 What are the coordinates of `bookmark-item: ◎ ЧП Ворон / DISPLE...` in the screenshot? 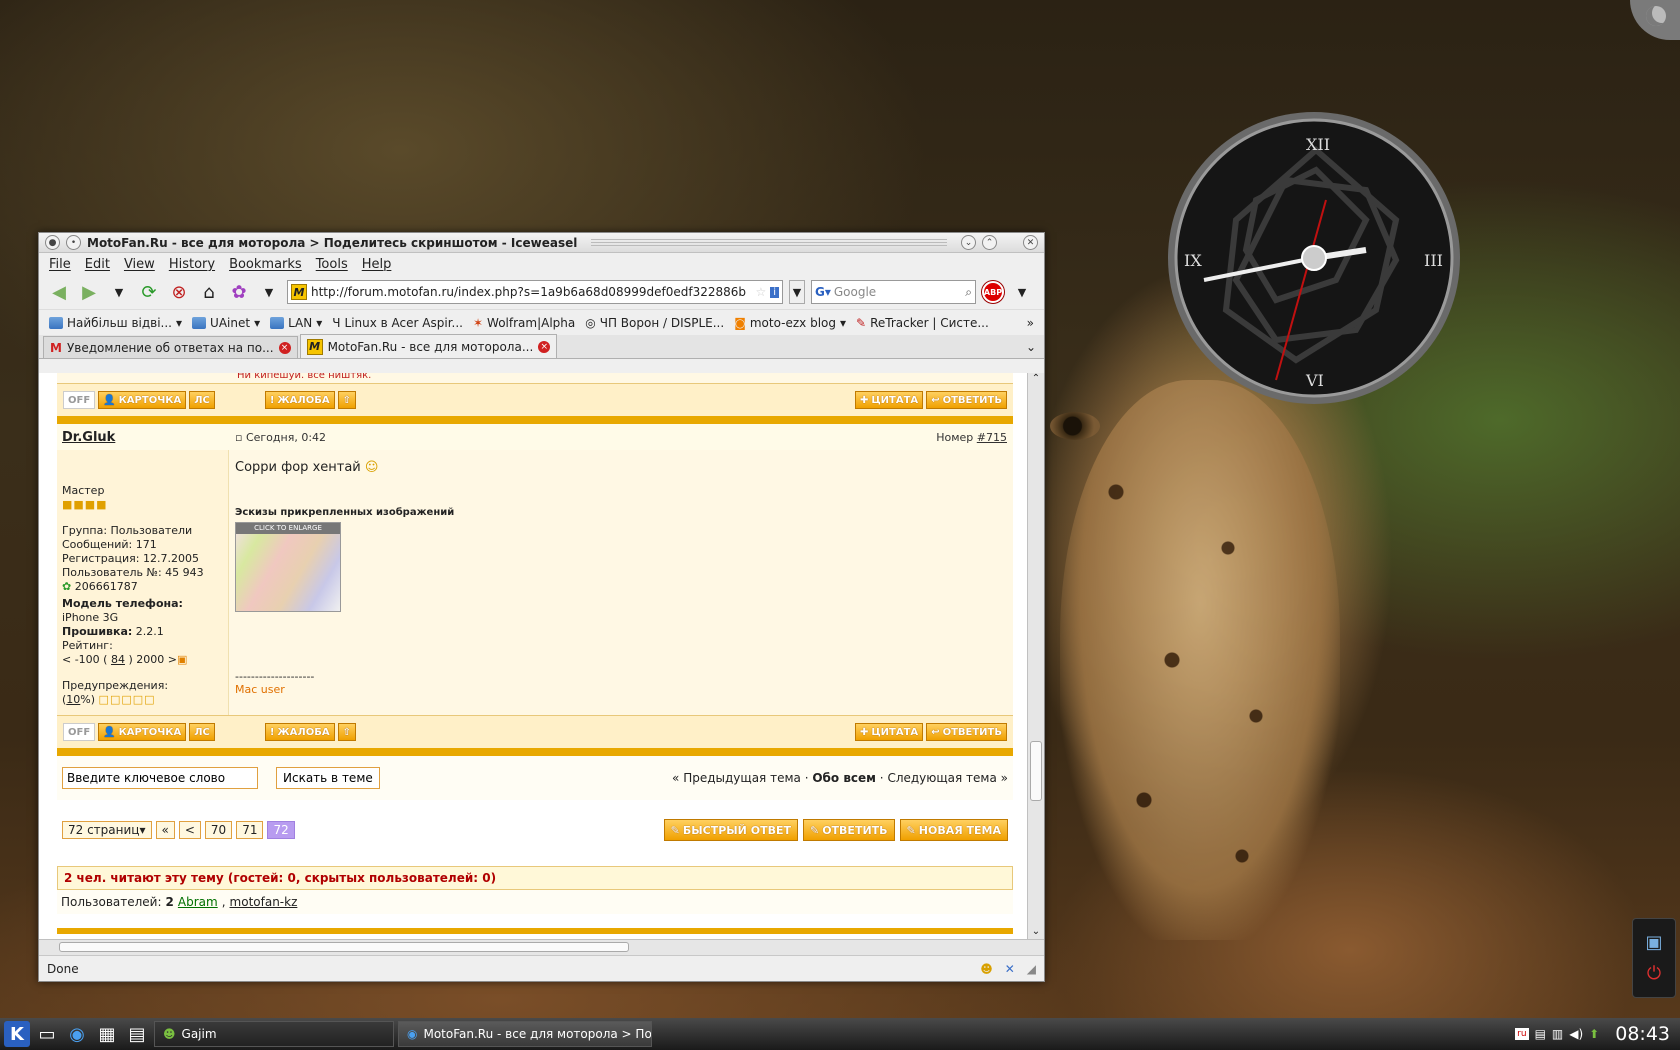 It's located at (654, 323).